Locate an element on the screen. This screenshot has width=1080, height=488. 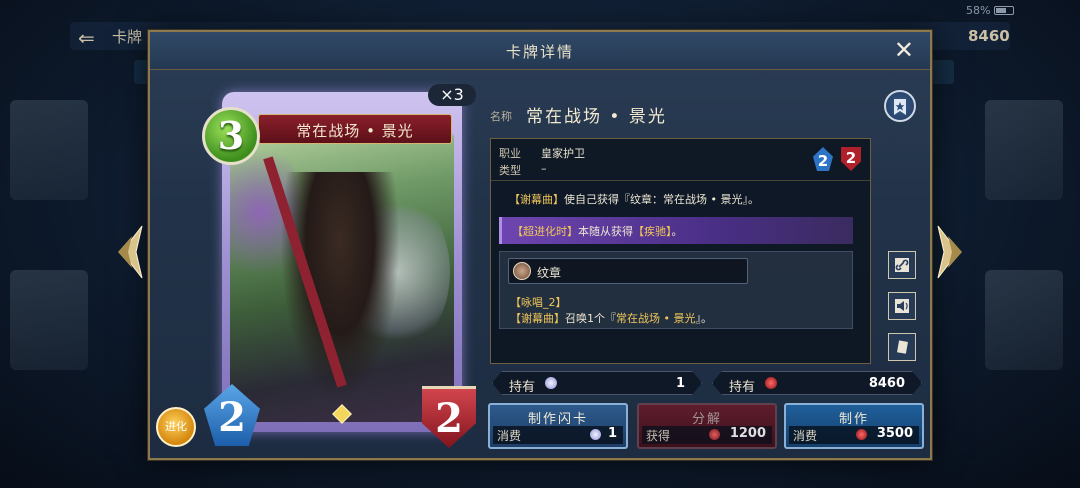
card-illustration is located at coordinates (342, 277).